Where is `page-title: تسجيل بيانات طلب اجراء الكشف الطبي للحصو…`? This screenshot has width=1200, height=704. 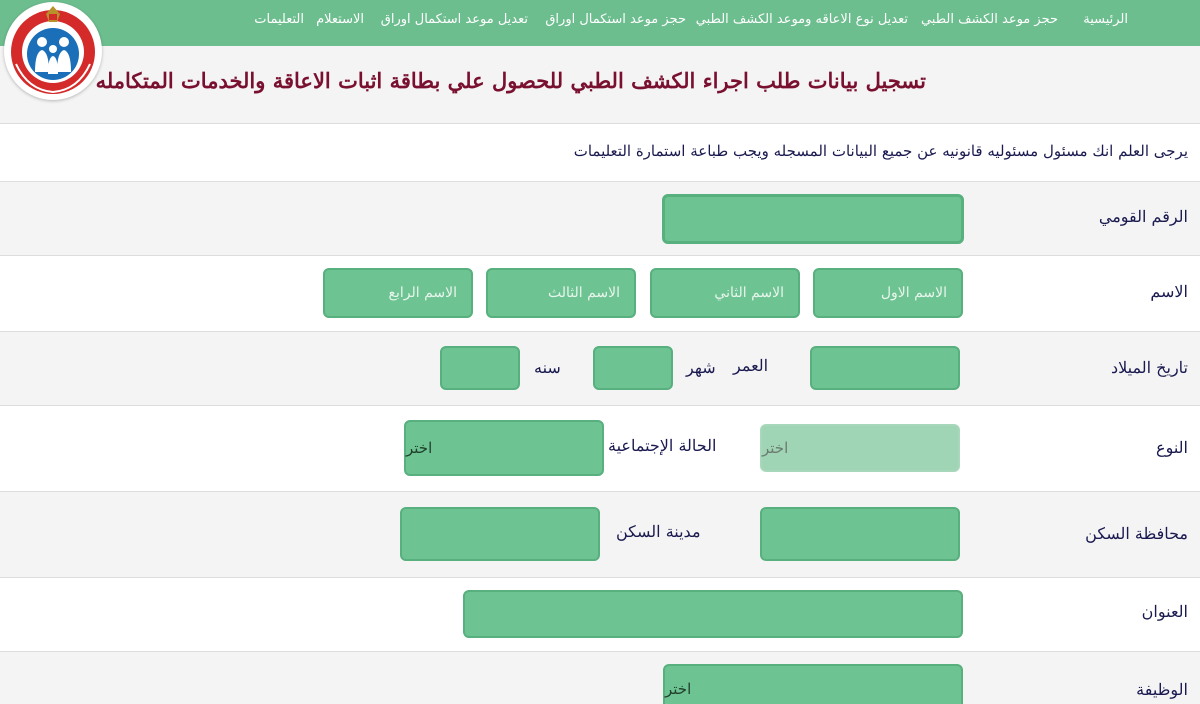 page-title: تسجيل بيانات طلب اجراء الكشف الطبي للحصو… is located at coordinates (510, 80).